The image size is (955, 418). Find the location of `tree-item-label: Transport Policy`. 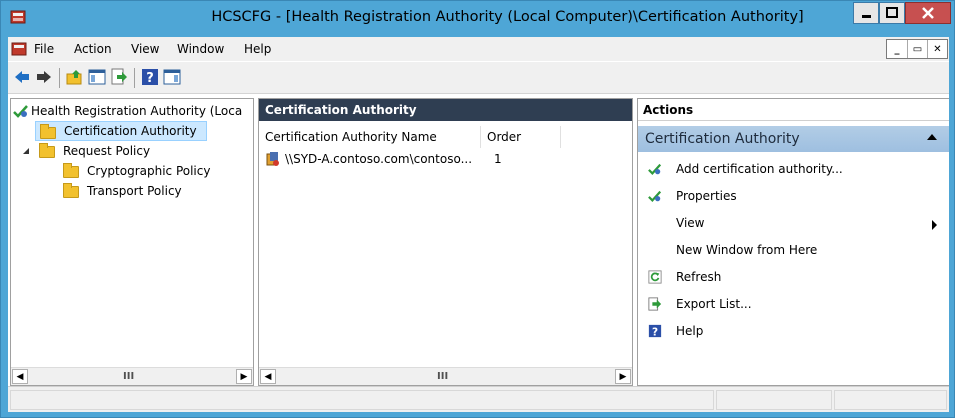

tree-item-label: Transport Policy is located at coordinates (134, 191).